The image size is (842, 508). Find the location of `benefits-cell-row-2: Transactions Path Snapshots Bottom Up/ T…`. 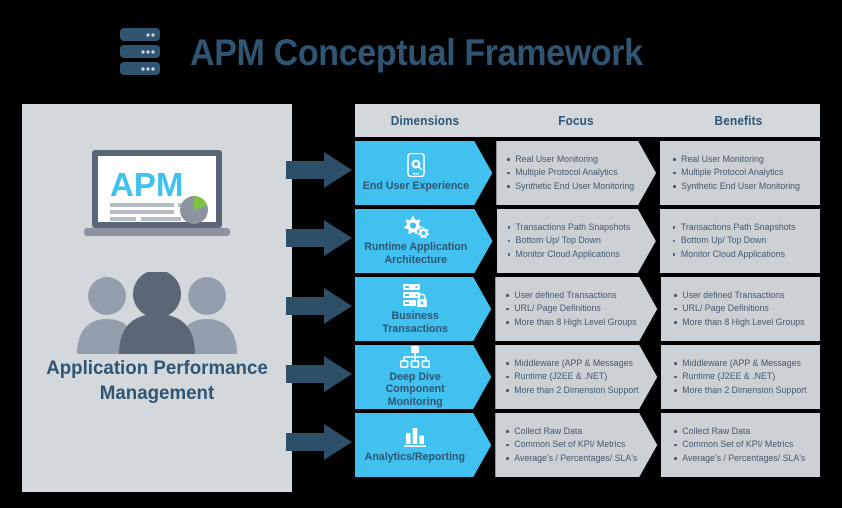

benefits-cell-row-2: Transactions Path Snapshots Bottom Up/ T… is located at coordinates (739, 241).